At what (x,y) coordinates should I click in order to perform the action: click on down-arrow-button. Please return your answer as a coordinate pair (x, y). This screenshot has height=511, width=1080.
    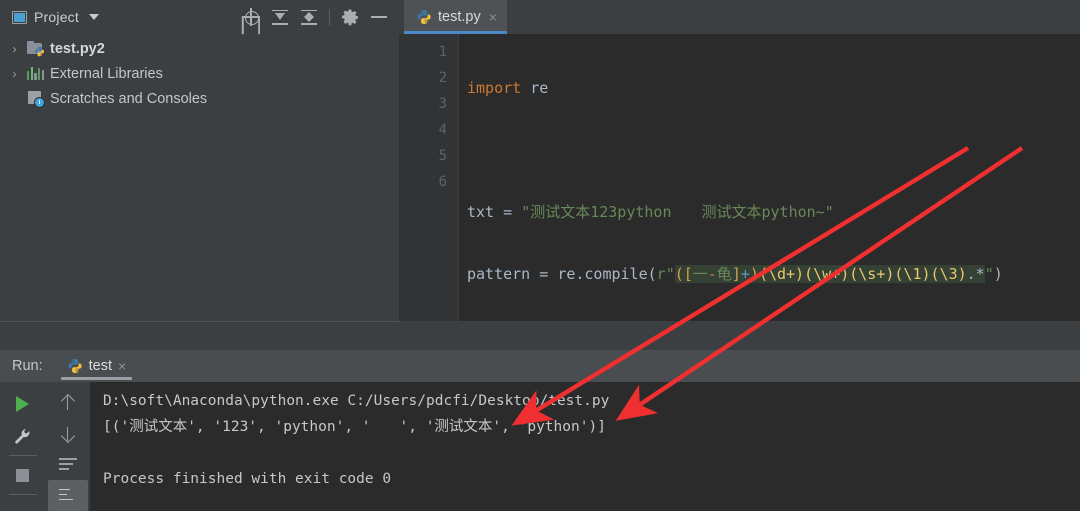
    Looking at the image, I should click on (68, 434).